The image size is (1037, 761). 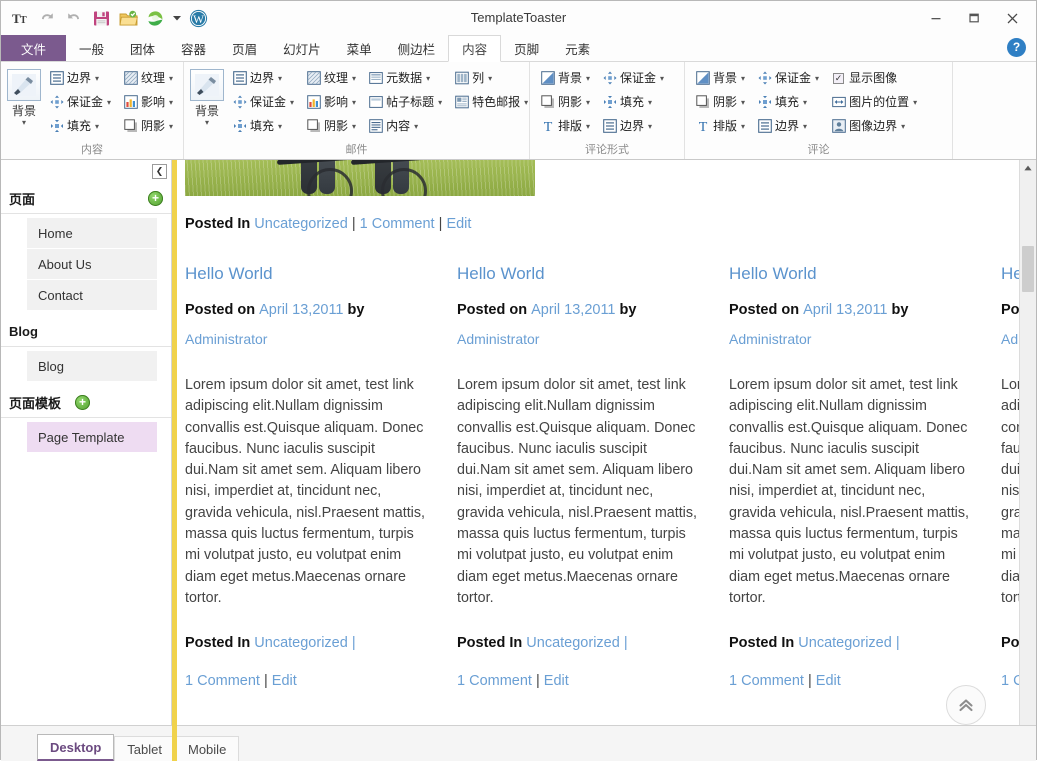 I want to click on content-background-button: 背景 ▾, so click(x=24, y=97).